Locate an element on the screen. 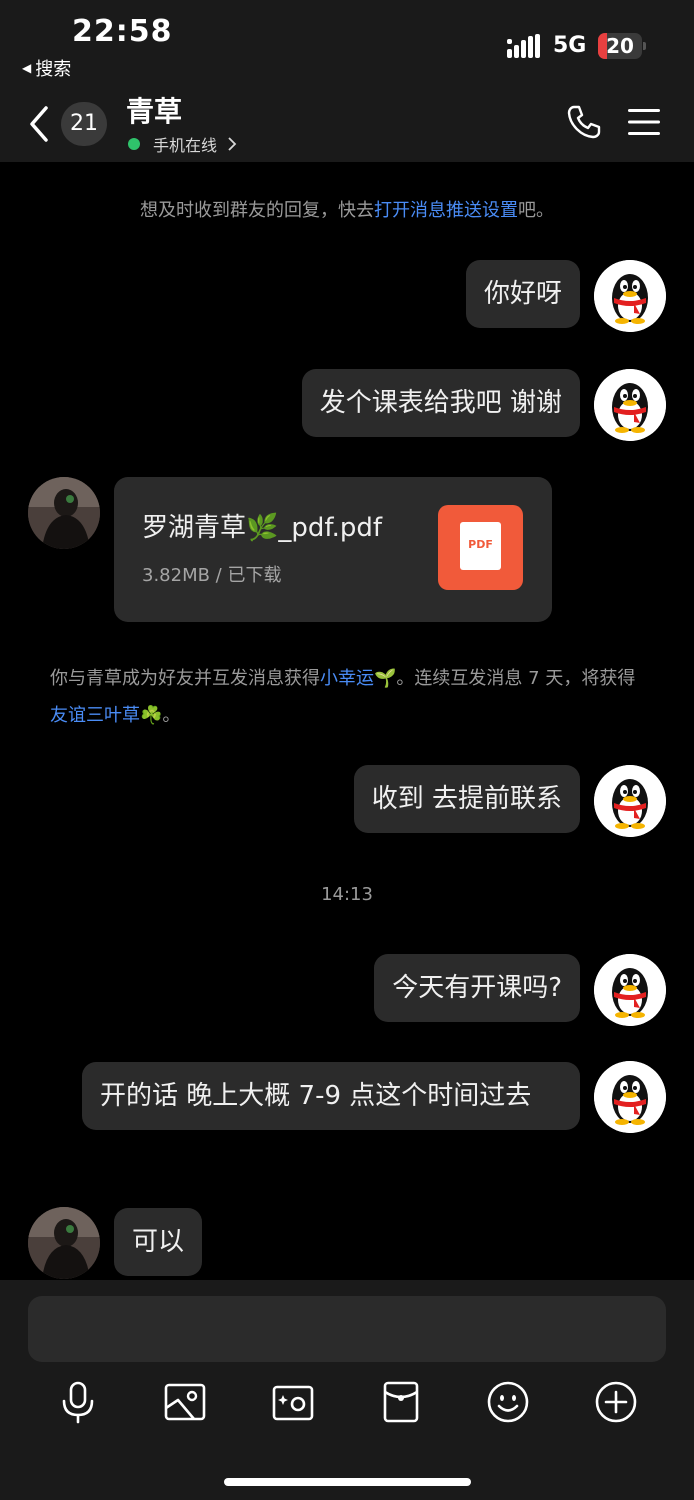 The height and width of the screenshot is (1500, 694). lucky-badge-link: 小幸运🌱 is located at coordinates (358, 678).